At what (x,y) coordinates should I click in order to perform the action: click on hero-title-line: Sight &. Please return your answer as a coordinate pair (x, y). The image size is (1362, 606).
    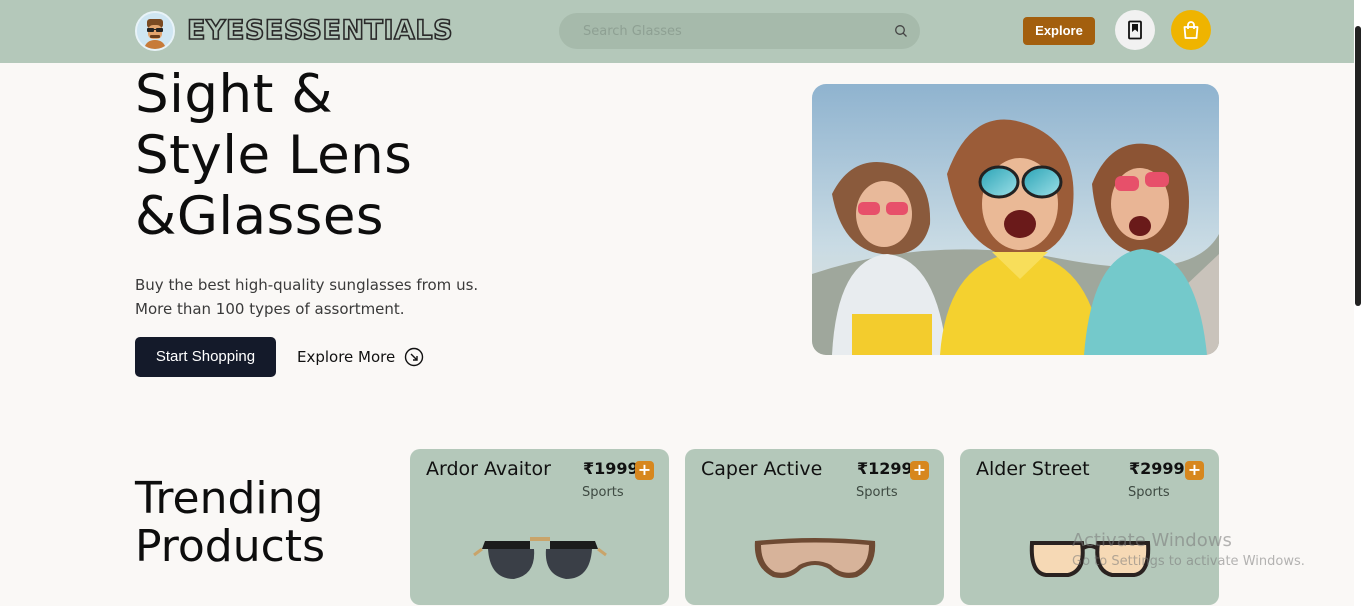
    Looking at the image, I should click on (234, 94).